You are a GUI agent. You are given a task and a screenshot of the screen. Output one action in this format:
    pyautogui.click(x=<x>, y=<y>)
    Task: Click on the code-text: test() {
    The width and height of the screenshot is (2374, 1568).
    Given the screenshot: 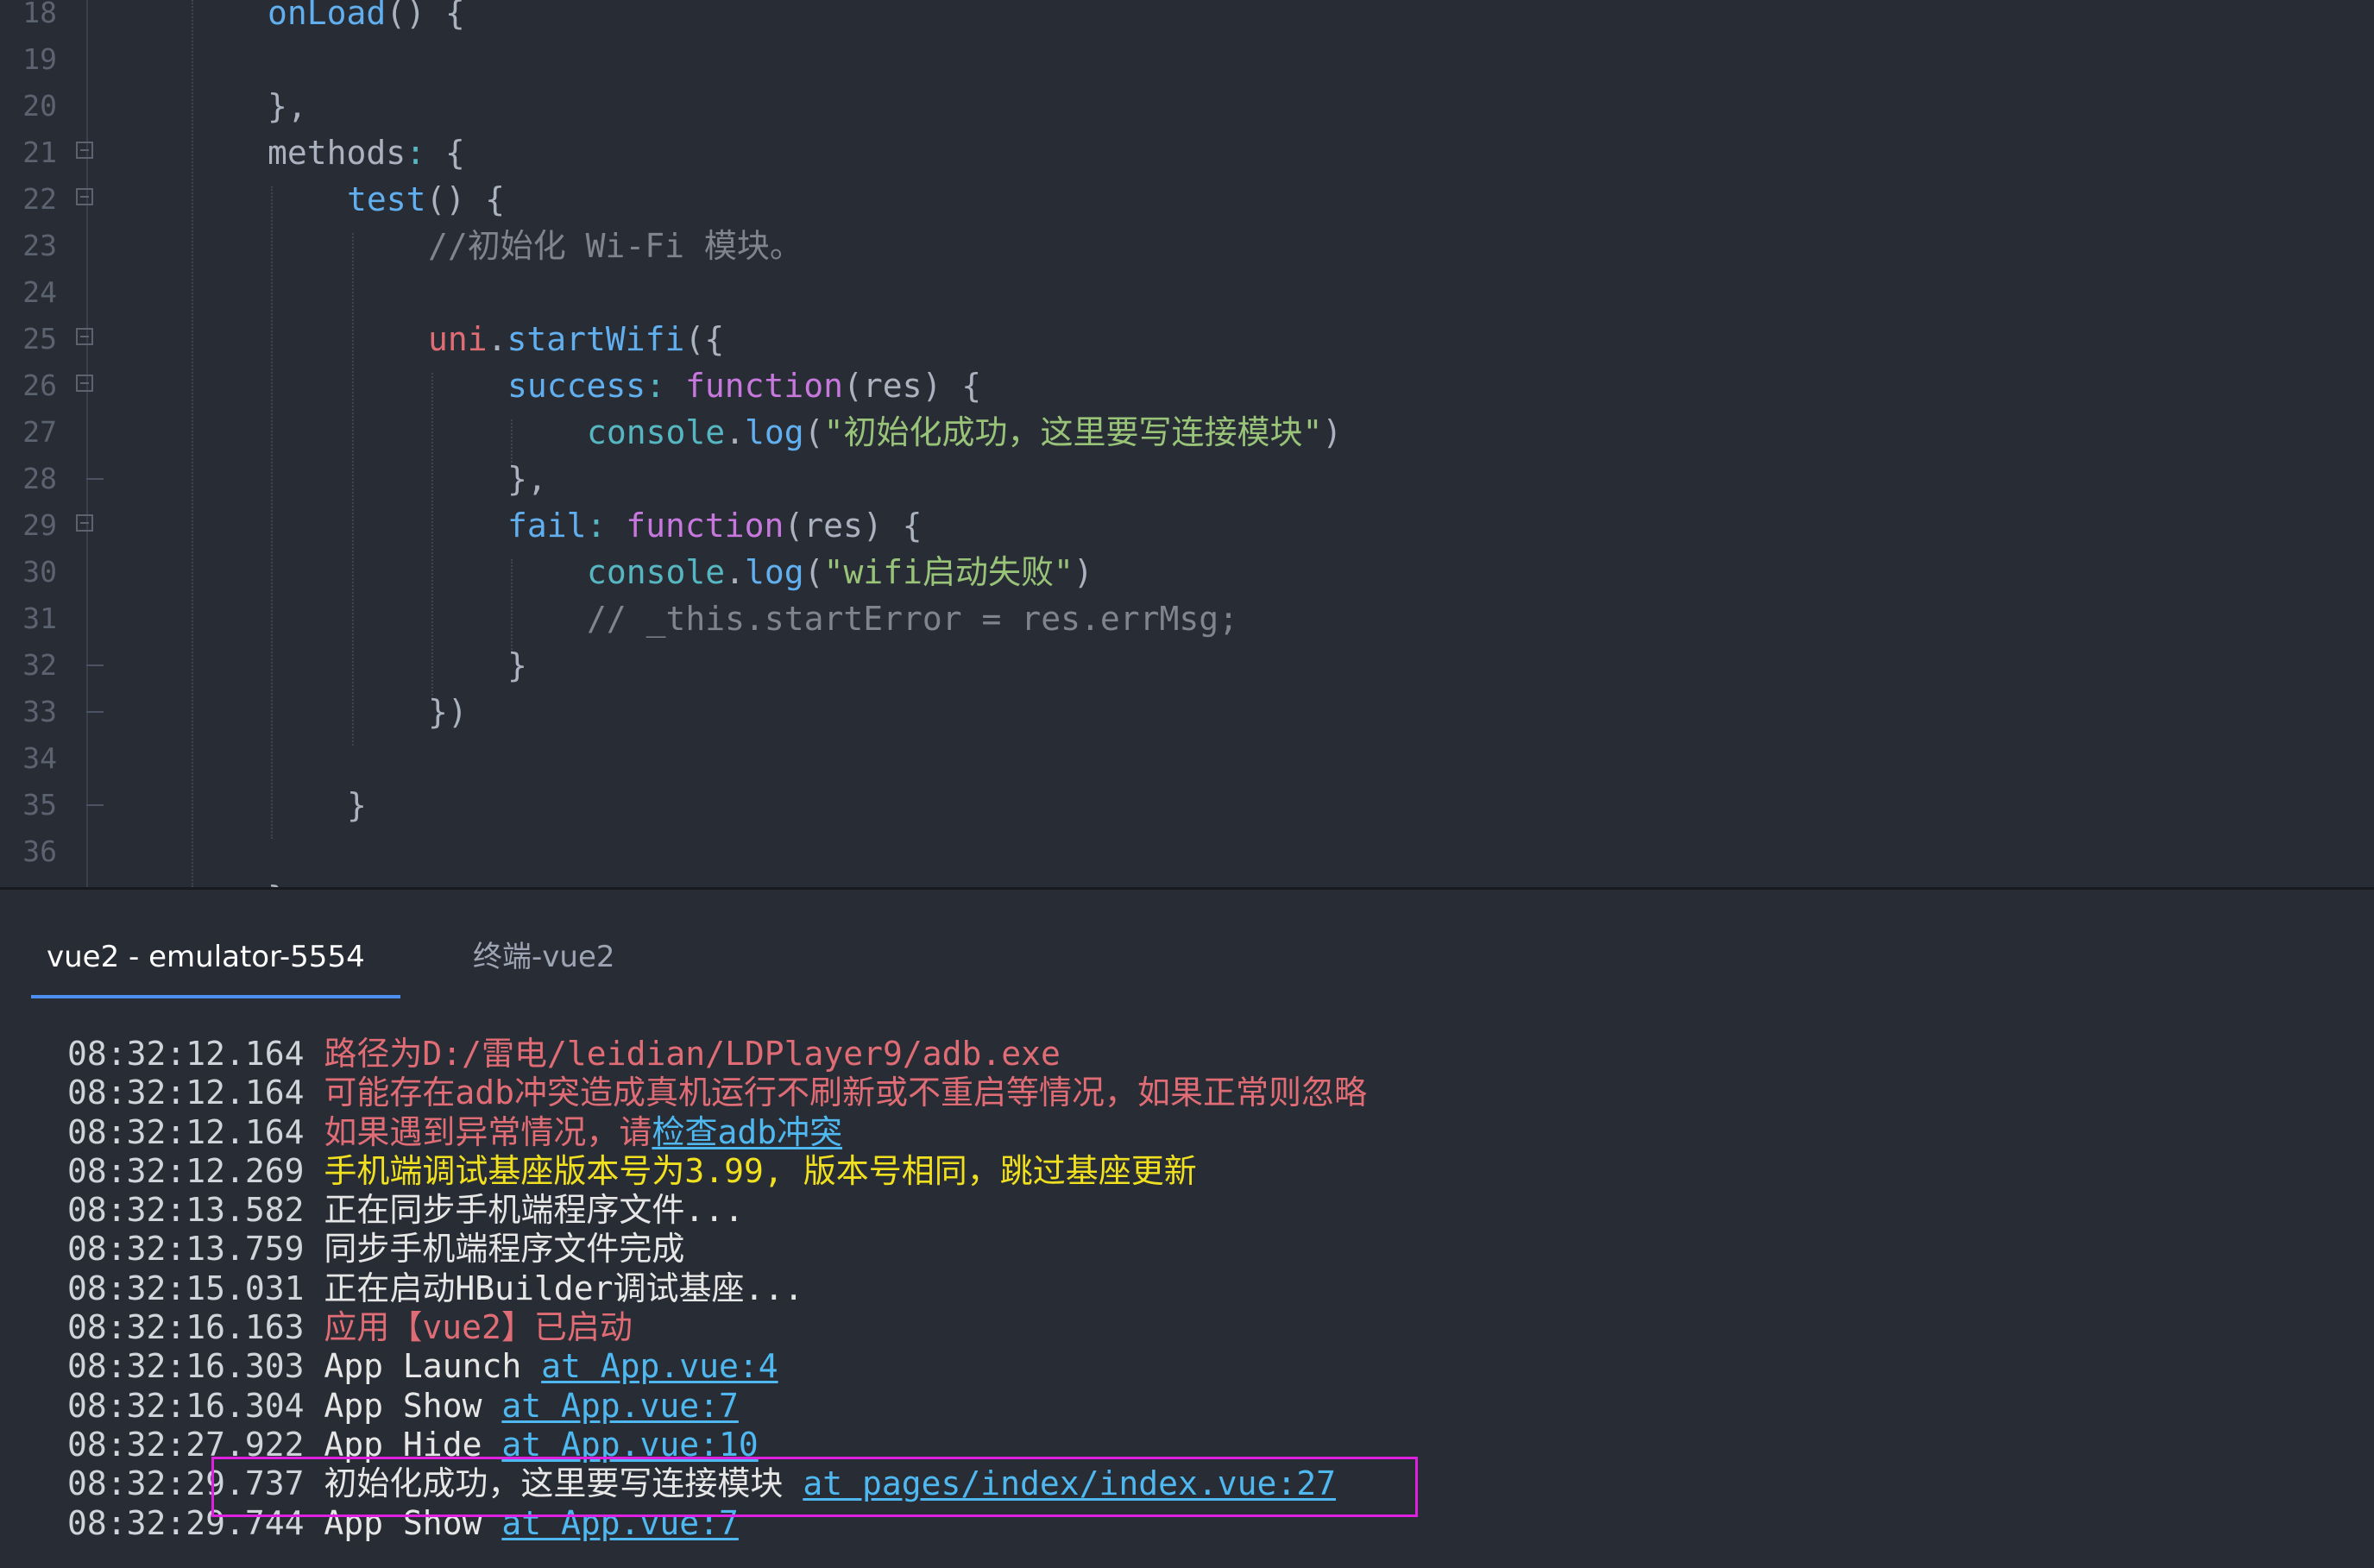 What is the action you would take?
    pyautogui.click(x=426, y=199)
    